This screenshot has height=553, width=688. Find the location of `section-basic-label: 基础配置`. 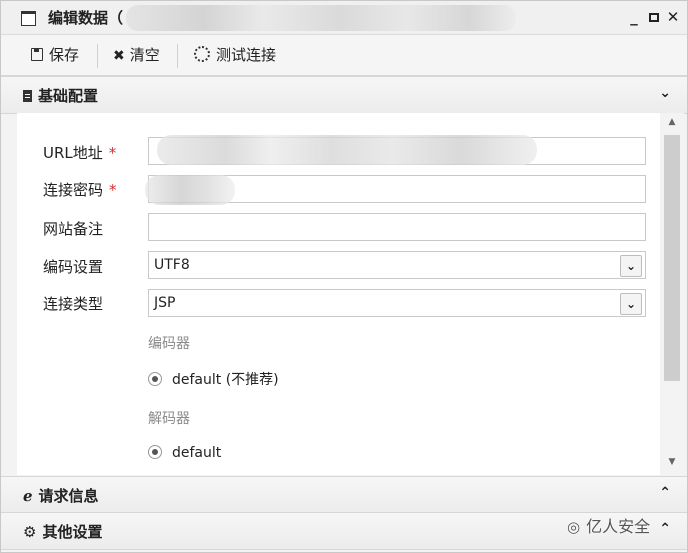

section-basic-label: 基础配置 is located at coordinates (60, 95).